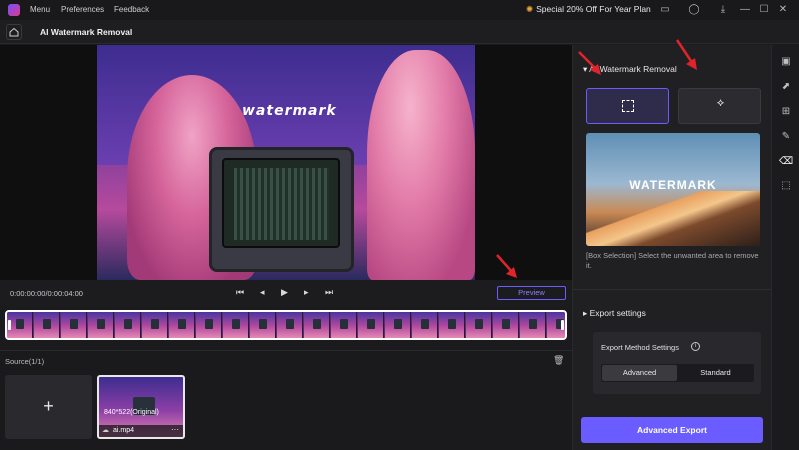 The height and width of the screenshot is (450, 799). I want to click on home-icon, so click(14, 32).